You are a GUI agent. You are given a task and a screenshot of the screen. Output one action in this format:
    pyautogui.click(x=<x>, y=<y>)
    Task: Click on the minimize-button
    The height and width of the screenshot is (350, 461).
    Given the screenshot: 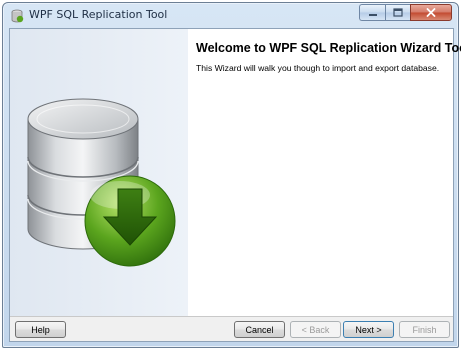 What is the action you would take?
    pyautogui.click(x=372, y=12)
    